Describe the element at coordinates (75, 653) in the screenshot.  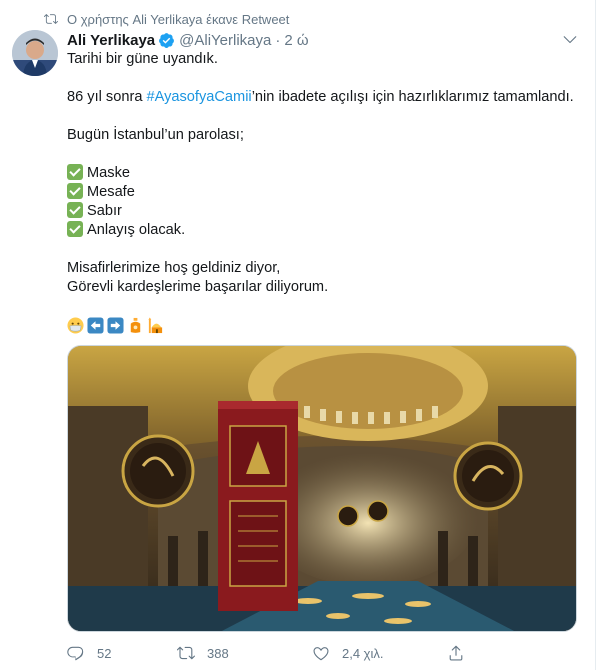
I see `reply-icon` at that location.